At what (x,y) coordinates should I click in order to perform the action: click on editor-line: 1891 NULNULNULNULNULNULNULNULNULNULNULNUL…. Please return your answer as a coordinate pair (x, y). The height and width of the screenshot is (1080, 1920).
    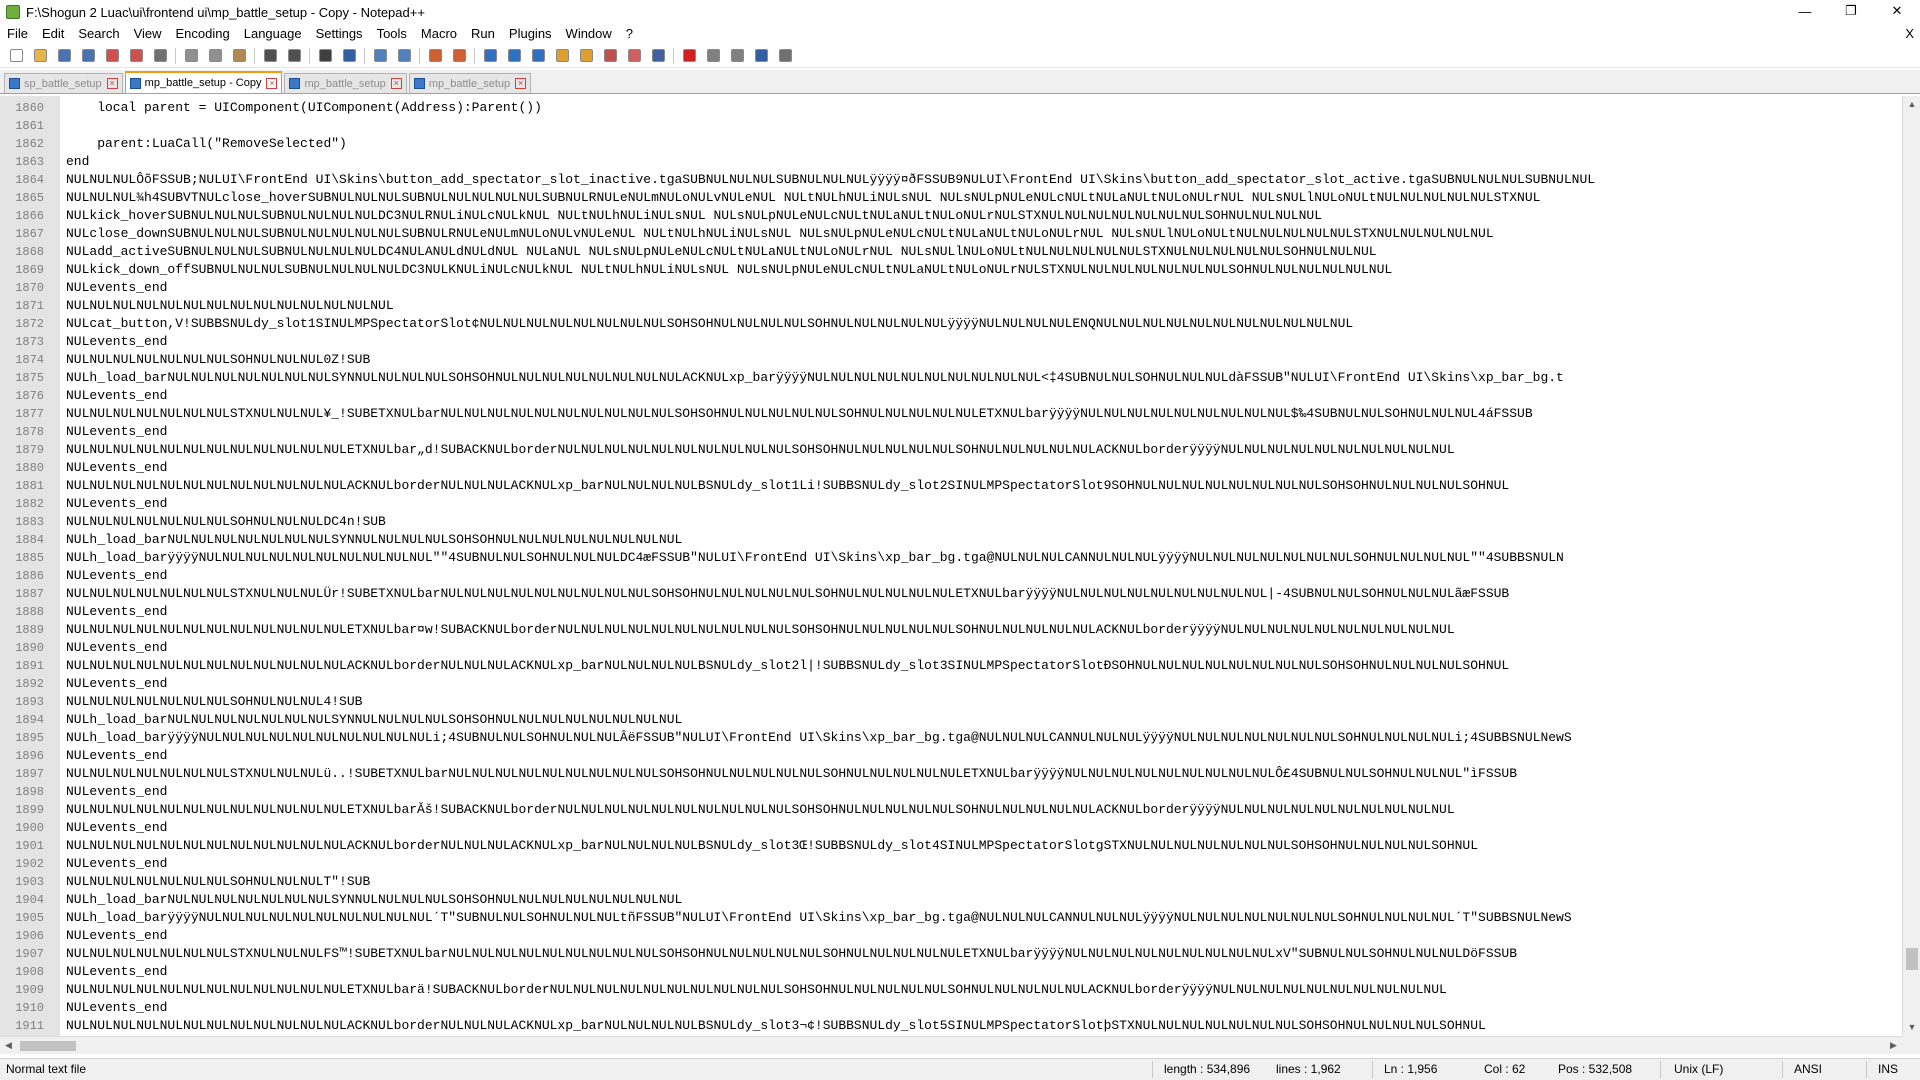
    Looking at the image, I should click on (951, 666).